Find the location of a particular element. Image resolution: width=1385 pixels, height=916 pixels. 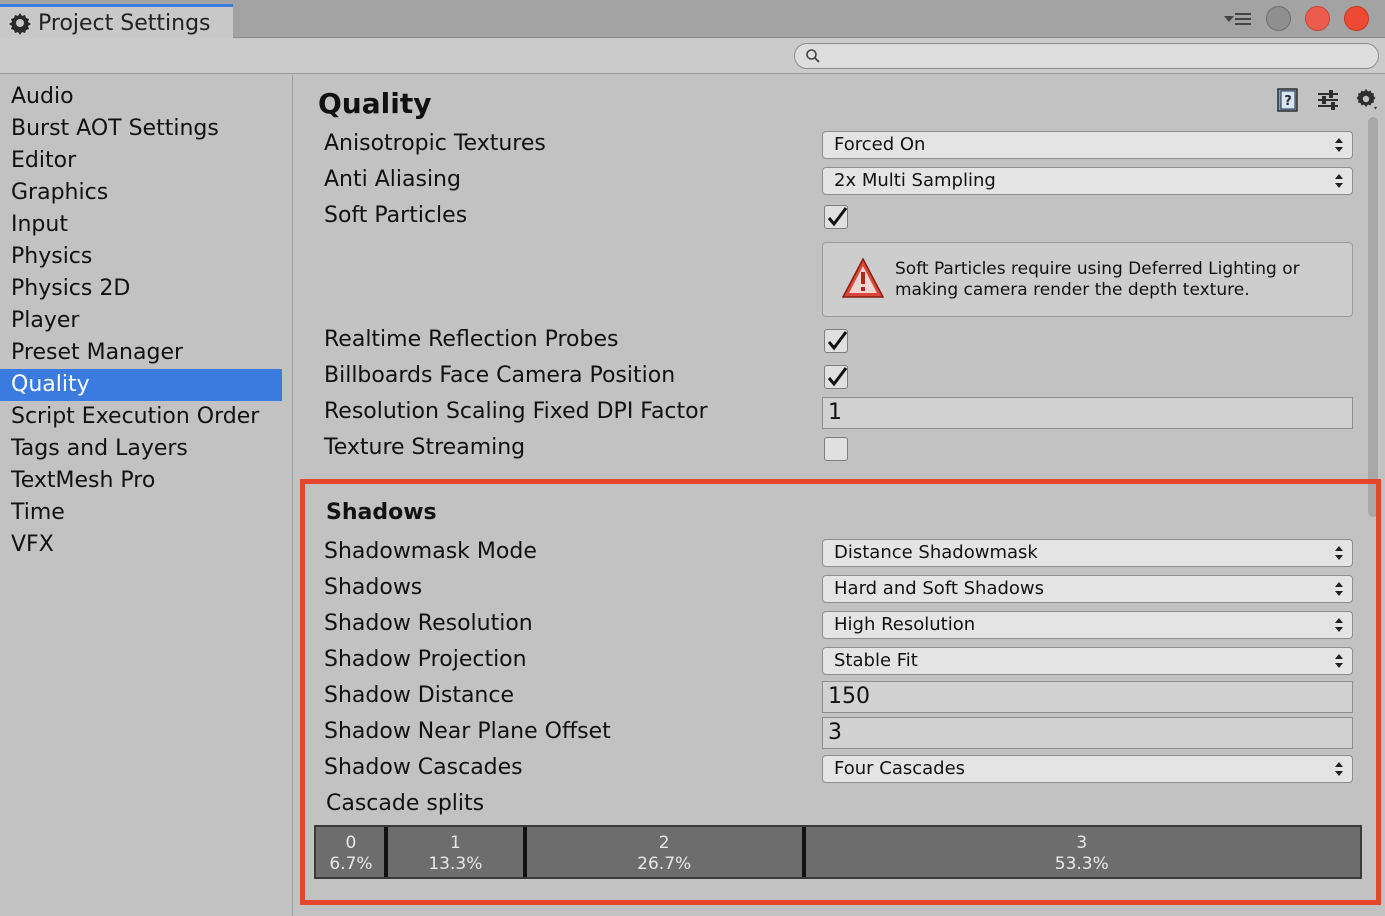

cascade-splits-bar: 0 6.7% 1 13.3% 2 26.7% 3 53.3% is located at coordinates (838, 852).